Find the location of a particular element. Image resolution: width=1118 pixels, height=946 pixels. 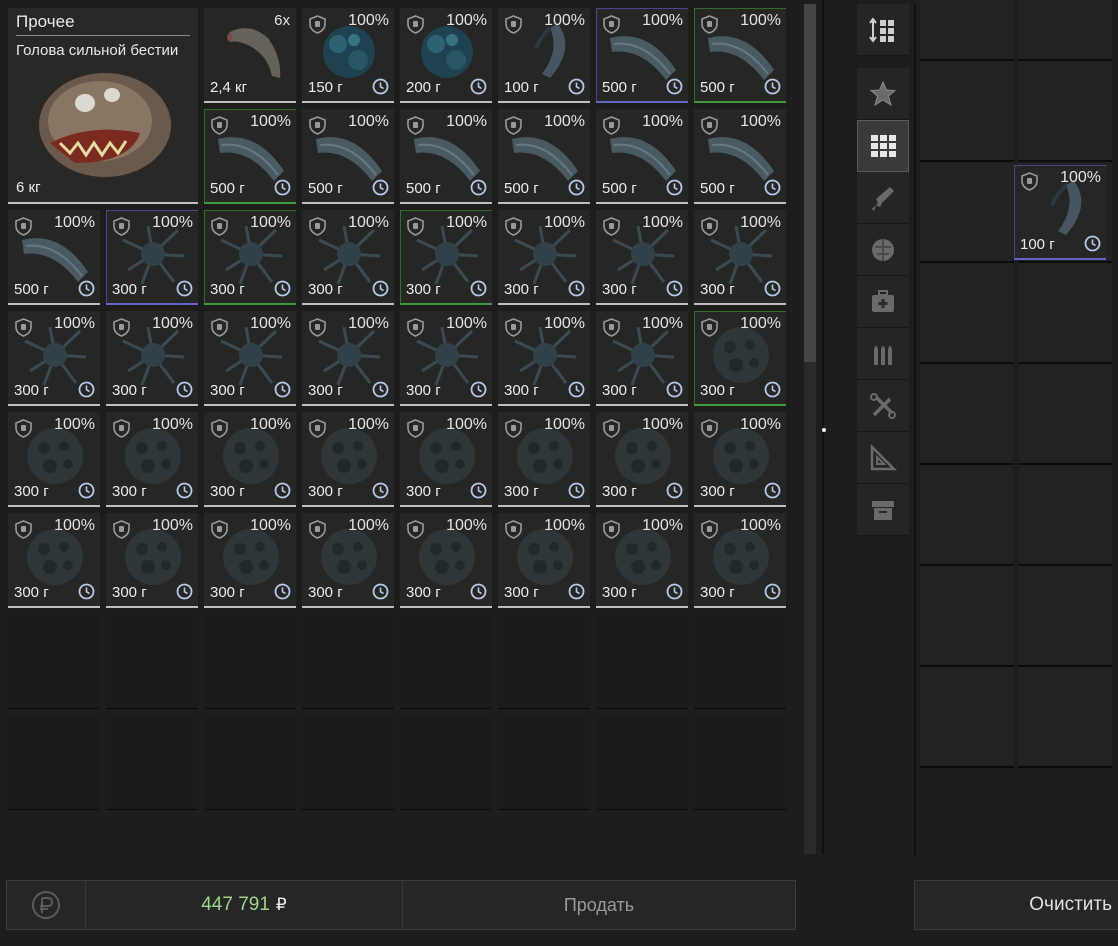

item-cell: 100% 150 г is located at coordinates (348, 55).